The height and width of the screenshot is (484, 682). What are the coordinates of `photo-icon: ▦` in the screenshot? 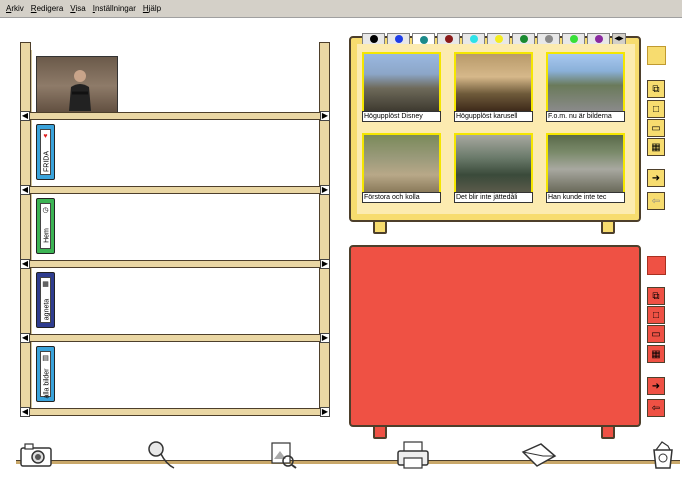 It's located at (45, 284).